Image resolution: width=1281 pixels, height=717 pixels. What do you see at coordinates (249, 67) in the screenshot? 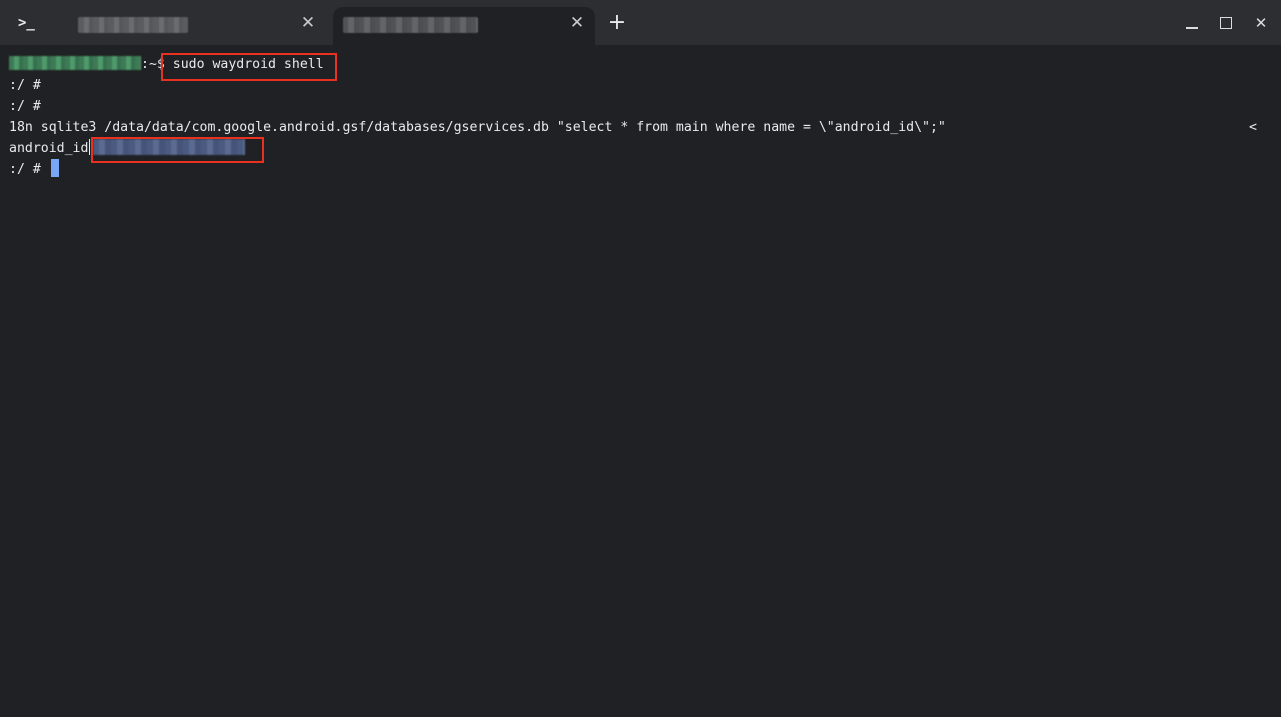
I see `command-highlight-box` at bounding box center [249, 67].